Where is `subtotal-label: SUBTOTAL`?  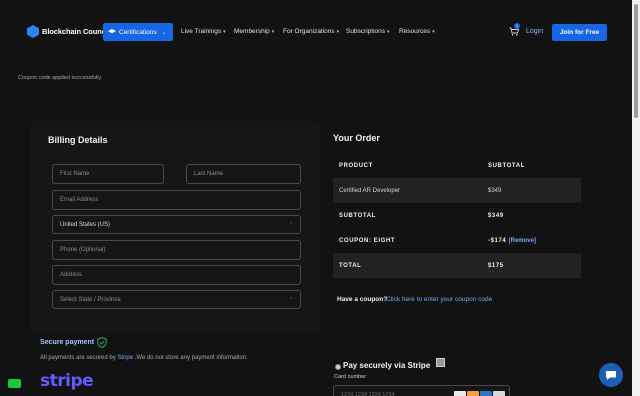 subtotal-label: SUBTOTAL is located at coordinates (357, 215).